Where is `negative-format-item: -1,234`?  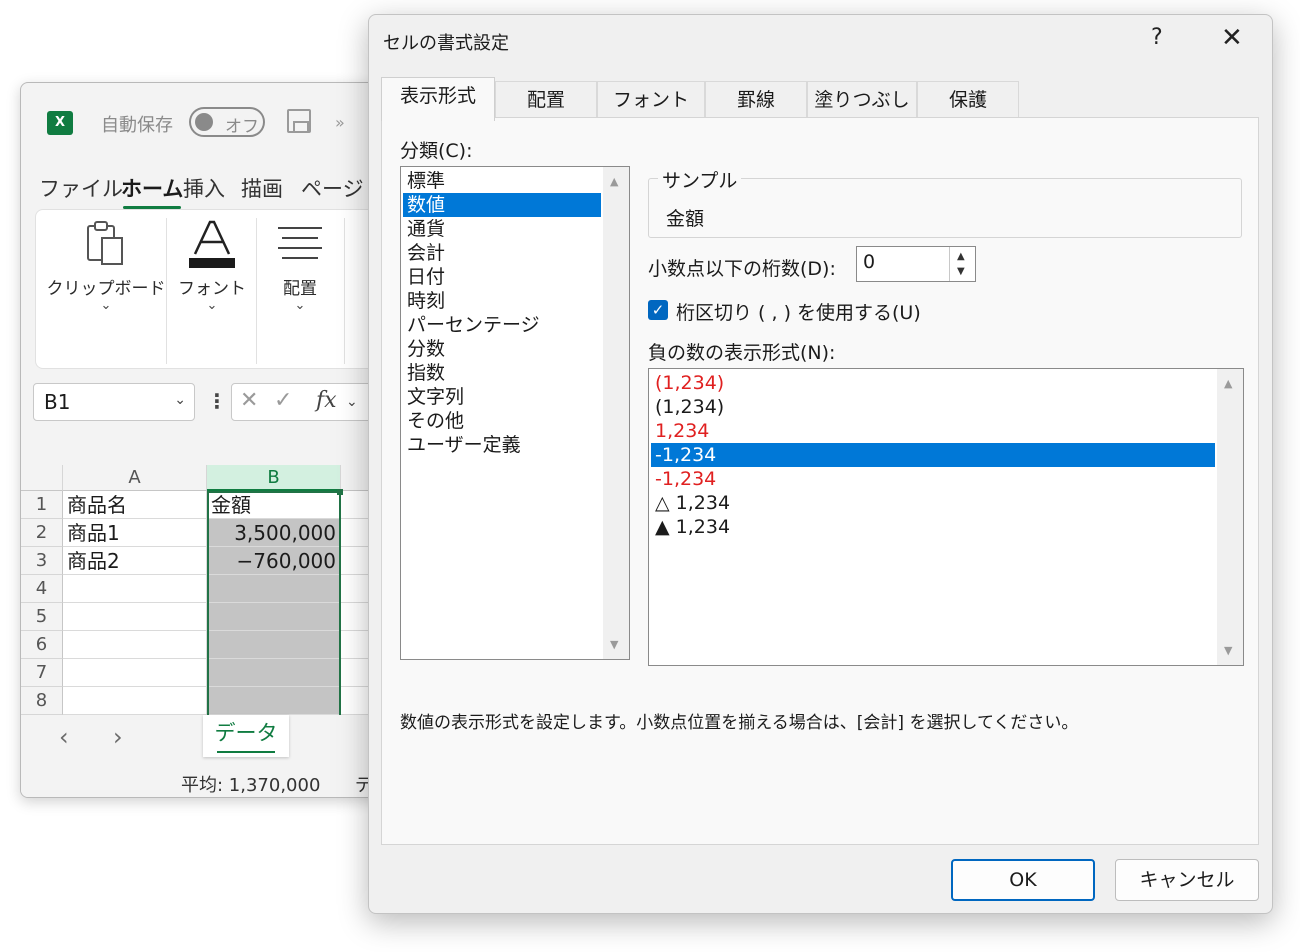
negative-format-item: -1,234 is located at coordinates (933, 479).